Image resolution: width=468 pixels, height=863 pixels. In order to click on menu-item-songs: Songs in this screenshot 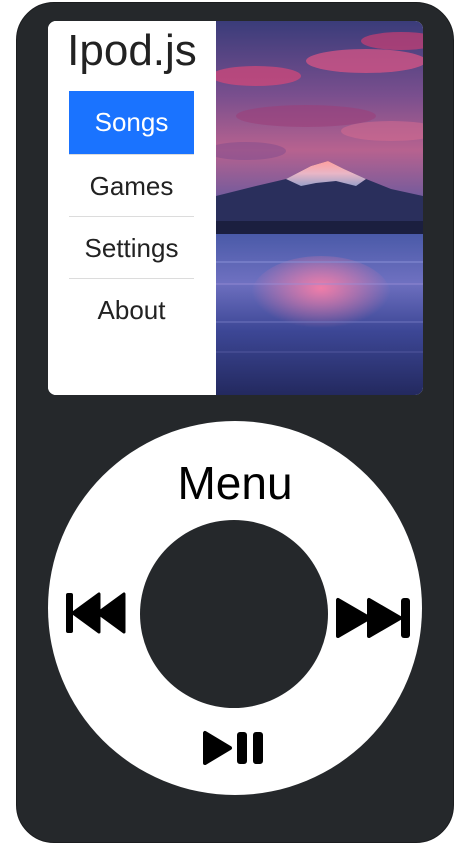, I will do `click(131, 122)`.